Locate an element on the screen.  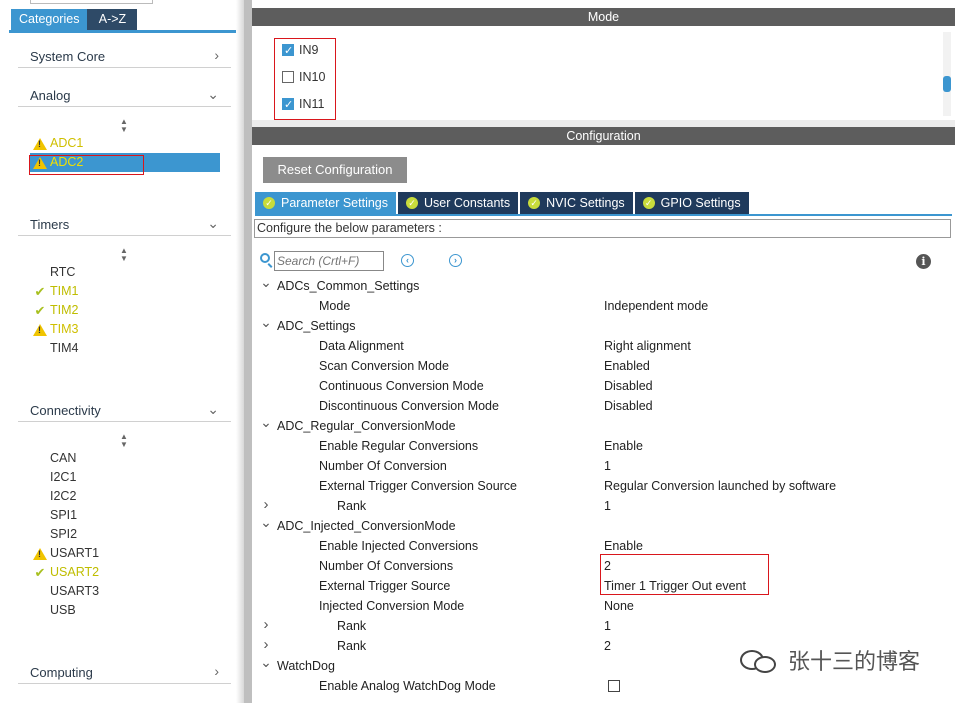
param-row-mode: Mode Independent mode is located at coordinates (603, 306).